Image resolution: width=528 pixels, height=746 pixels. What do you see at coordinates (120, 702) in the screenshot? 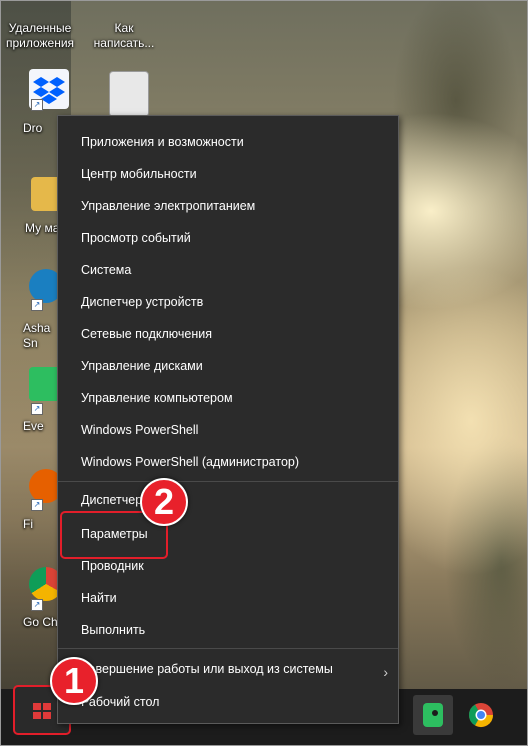
I see `menu-item-desktop: Рабочий стол` at bounding box center [120, 702].